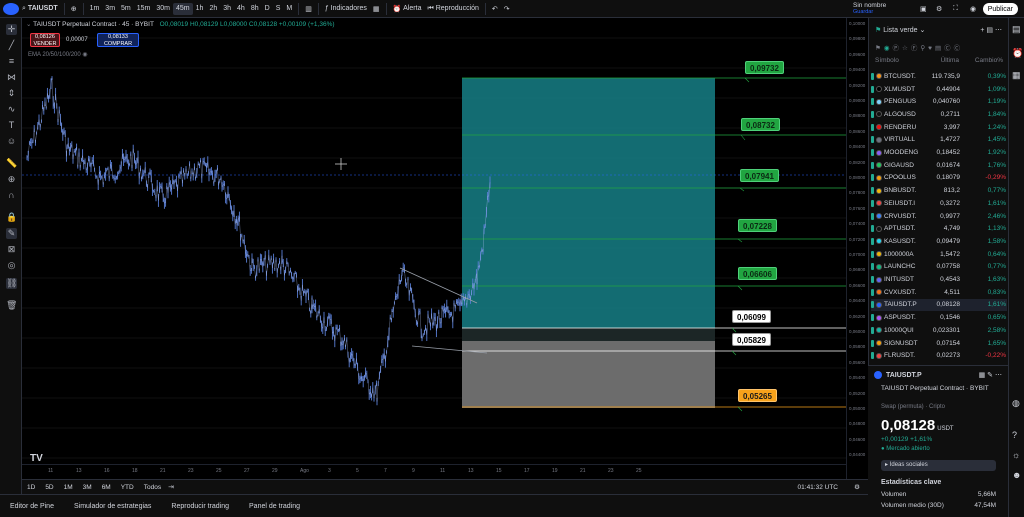 The height and width of the screenshot is (517, 1024). What do you see at coordinates (990, 375) in the screenshot?
I see `edit-icon: ✎` at bounding box center [990, 375].